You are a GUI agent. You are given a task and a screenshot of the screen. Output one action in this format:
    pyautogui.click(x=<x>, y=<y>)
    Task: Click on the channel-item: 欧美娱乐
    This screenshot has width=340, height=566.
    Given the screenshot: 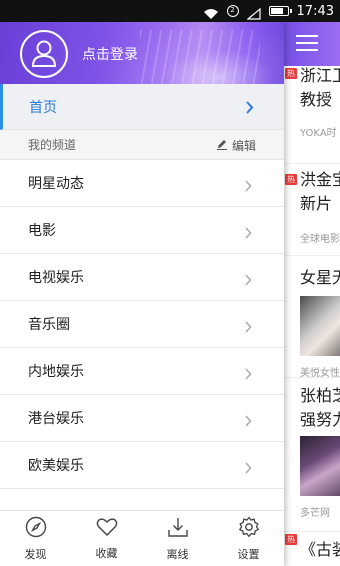 What is the action you would take?
    pyautogui.click(x=142, y=465)
    